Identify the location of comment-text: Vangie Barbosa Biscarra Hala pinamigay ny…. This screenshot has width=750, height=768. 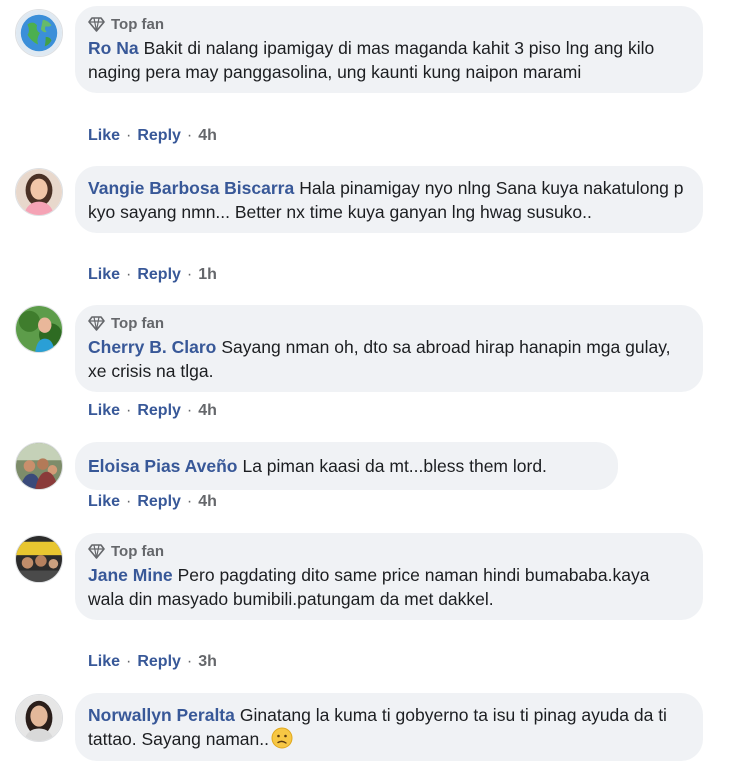
(388, 200).